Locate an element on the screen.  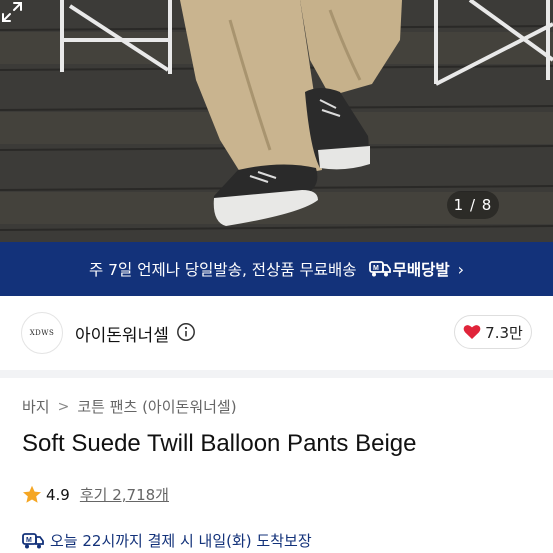
shop-row: XDWS 아이돈워너셀 7.3만 is located at coordinates (276, 333).